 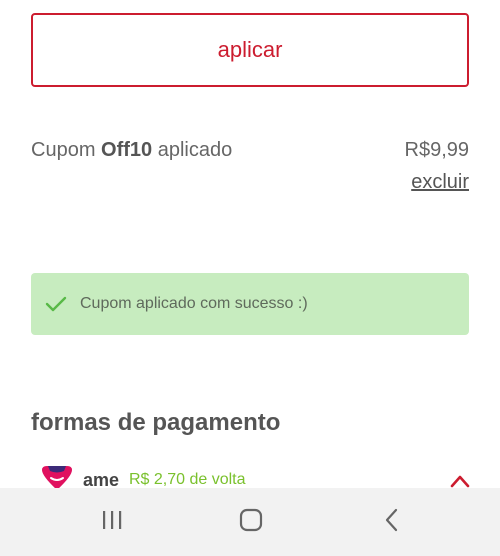 What do you see at coordinates (194, 303) in the screenshot?
I see `success-message: Cupom aplicado com sucesso :)` at bounding box center [194, 303].